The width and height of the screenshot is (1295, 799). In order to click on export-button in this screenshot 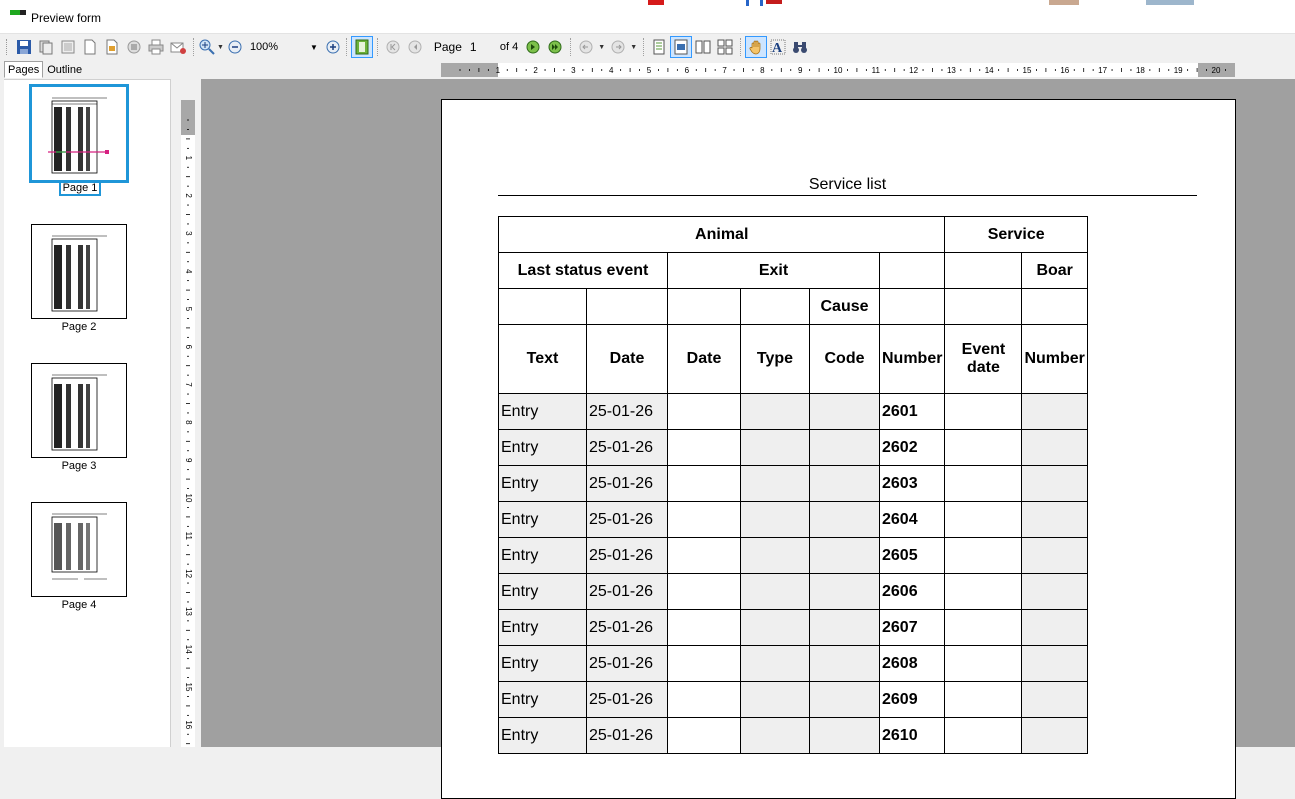, I will do `click(112, 47)`.